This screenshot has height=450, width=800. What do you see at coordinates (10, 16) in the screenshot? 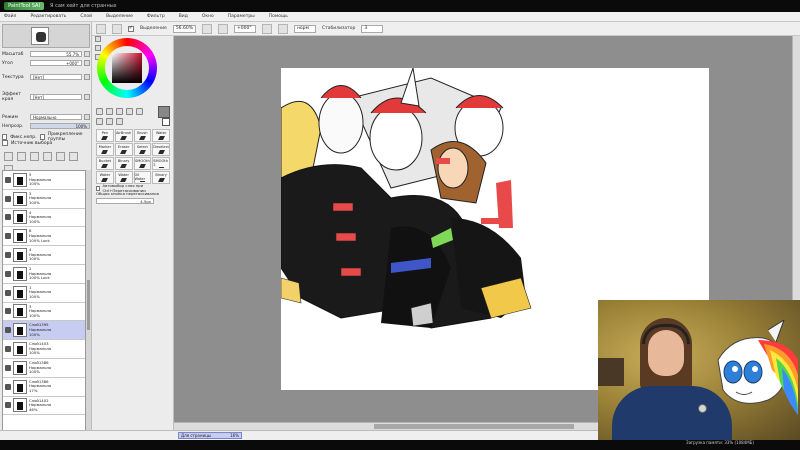
I see `menu-file: Файл` at bounding box center [10, 16].